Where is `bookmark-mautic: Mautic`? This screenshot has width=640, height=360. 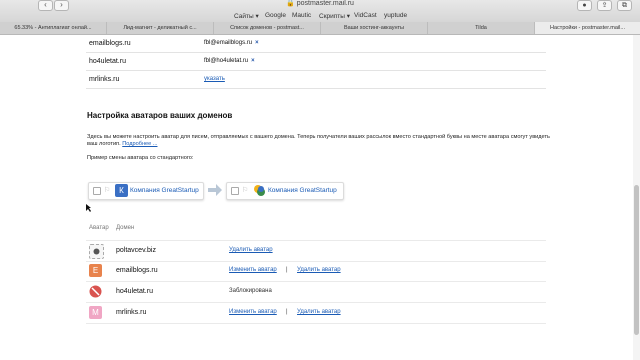
bookmark-mautic: Mautic is located at coordinates (301, 15).